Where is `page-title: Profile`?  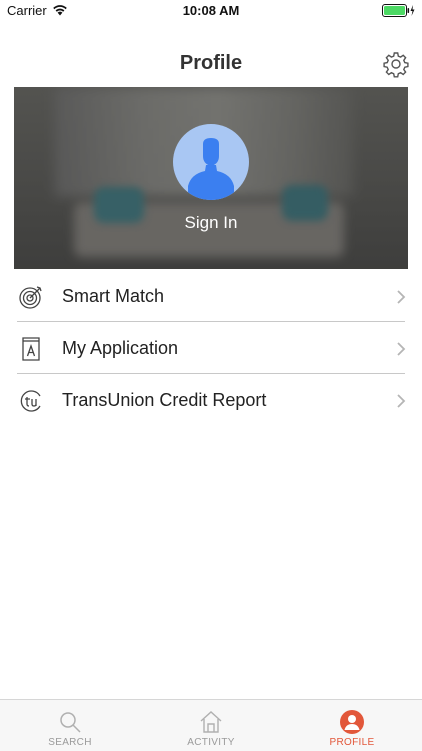
page-title: Profile is located at coordinates (211, 63).